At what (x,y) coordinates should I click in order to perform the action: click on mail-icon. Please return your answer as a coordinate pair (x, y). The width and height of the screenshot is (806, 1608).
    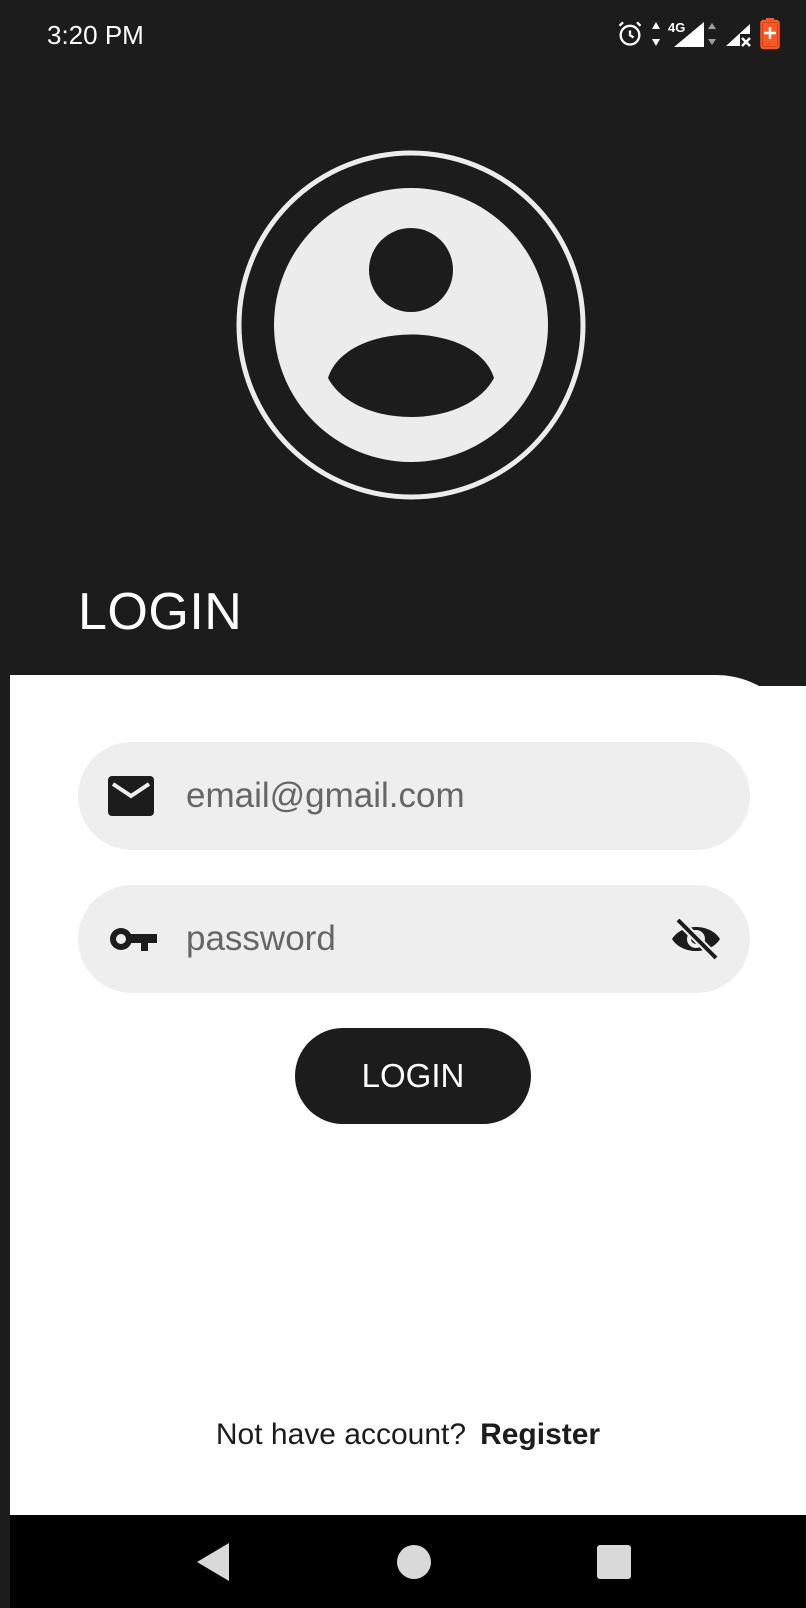
    Looking at the image, I should click on (131, 796).